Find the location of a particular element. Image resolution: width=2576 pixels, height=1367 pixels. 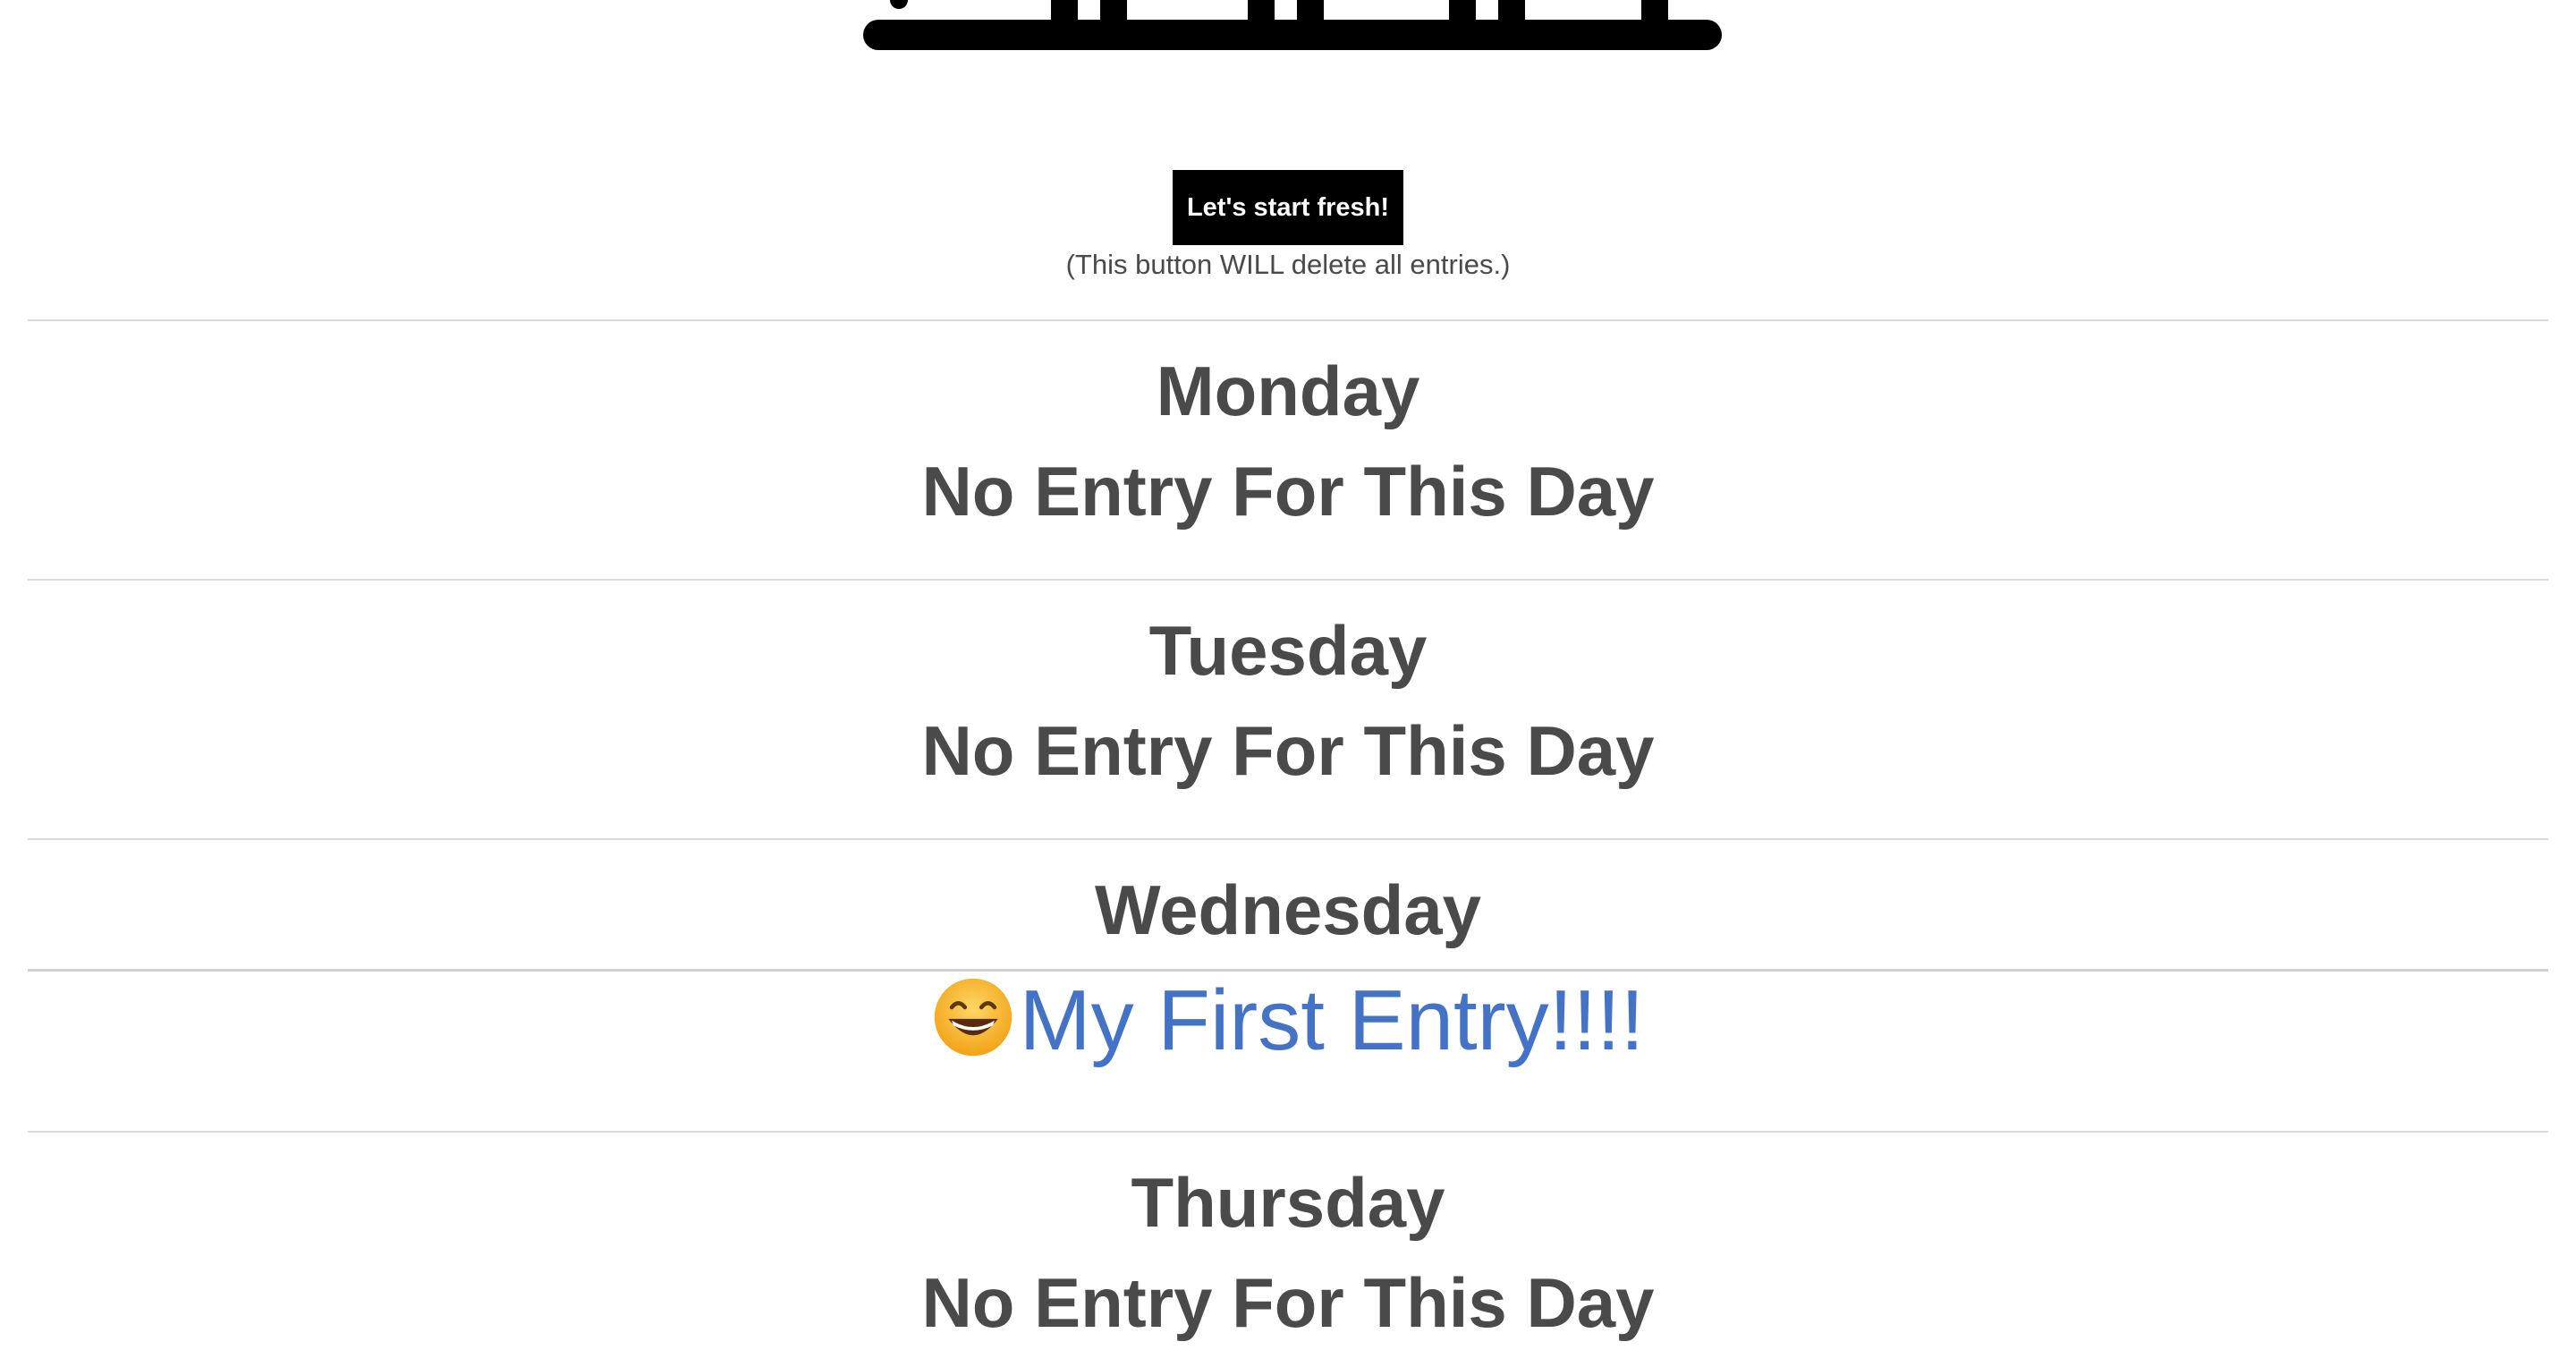

entry-link-text: My First Entry!!!! is located at coordinates (1332, 1020).